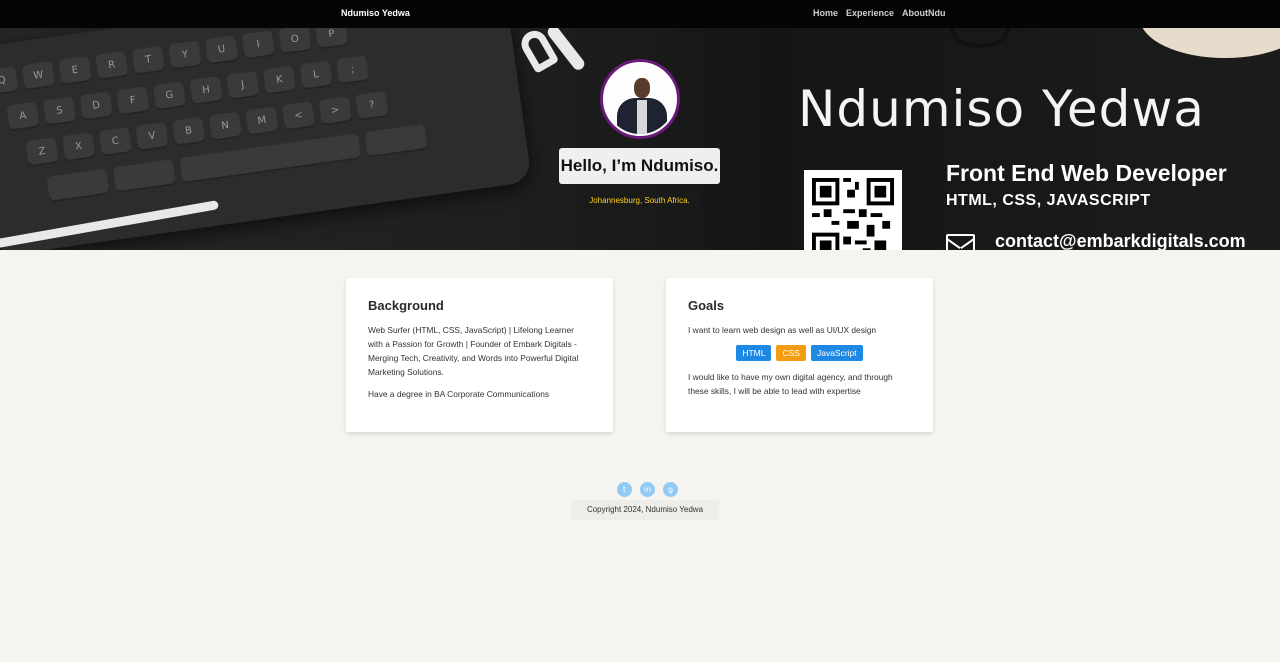 The image size is (1280, 662). I want to click on nav-link-home: Home, so click(825, 13).